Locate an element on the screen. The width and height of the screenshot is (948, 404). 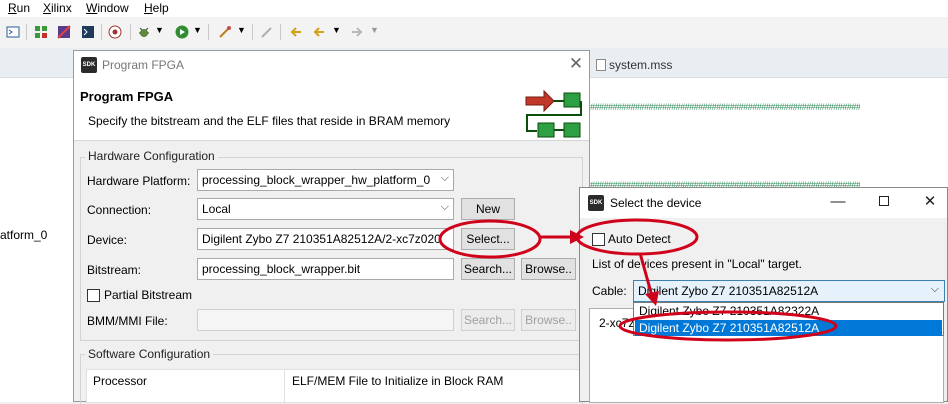
file-icon is located at coordinates (601, 65).